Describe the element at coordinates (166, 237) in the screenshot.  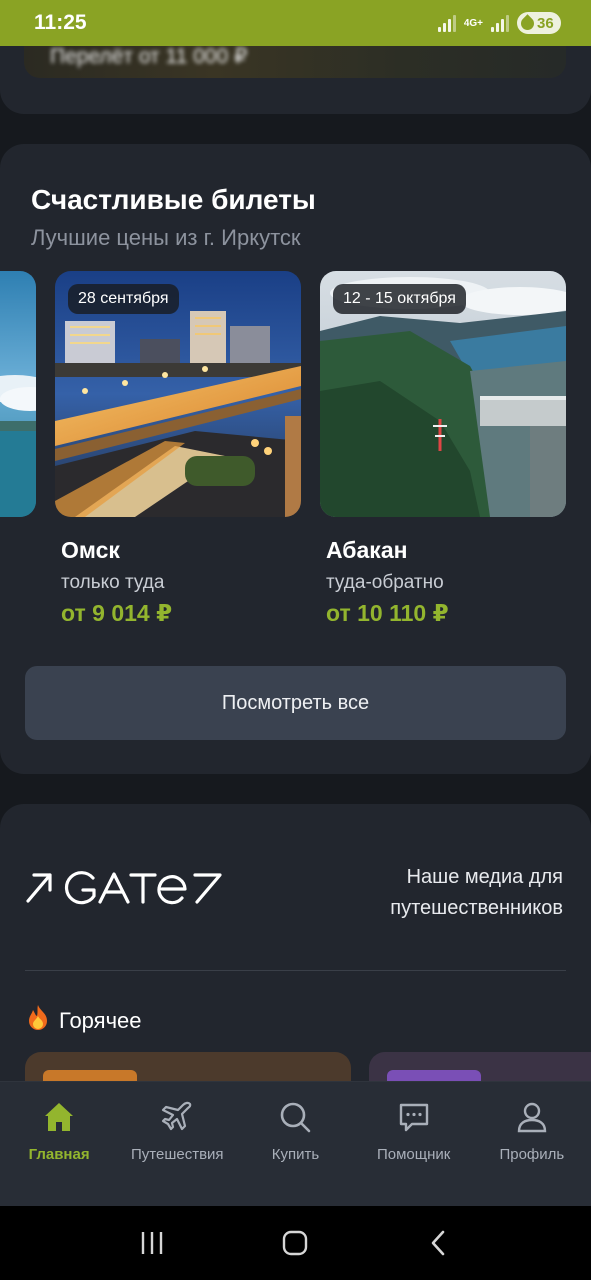
I see `section-subtitle: Лучшие цены из г. Иркутск` at that location.